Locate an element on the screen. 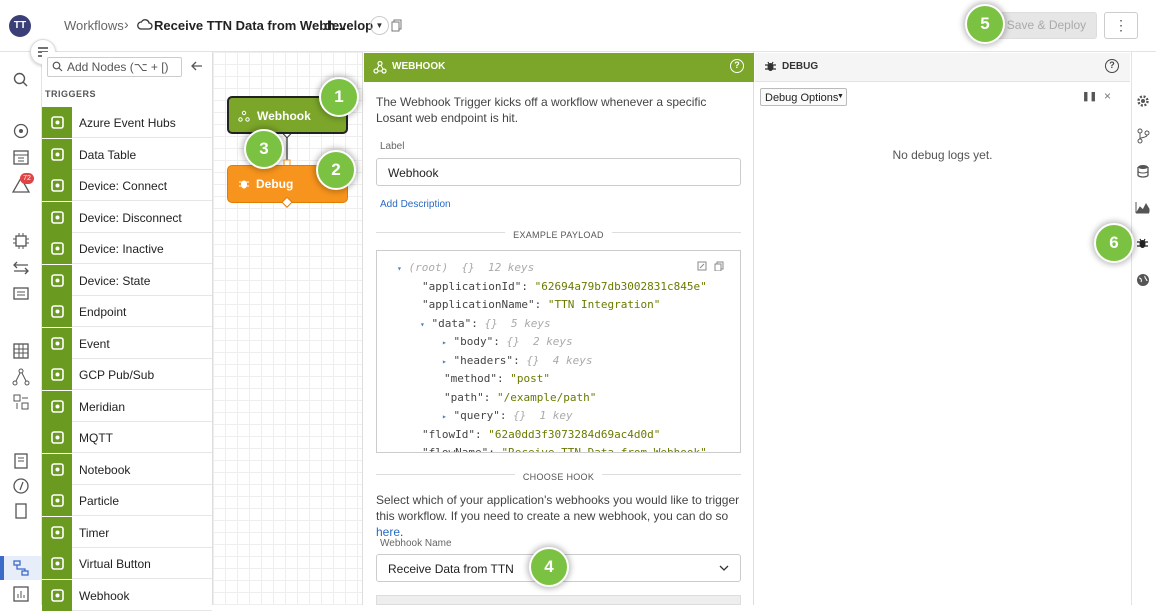 Image resolution: width=1156 pixels, height=611 pixels. search-icon is located at coordinates (21, 80).